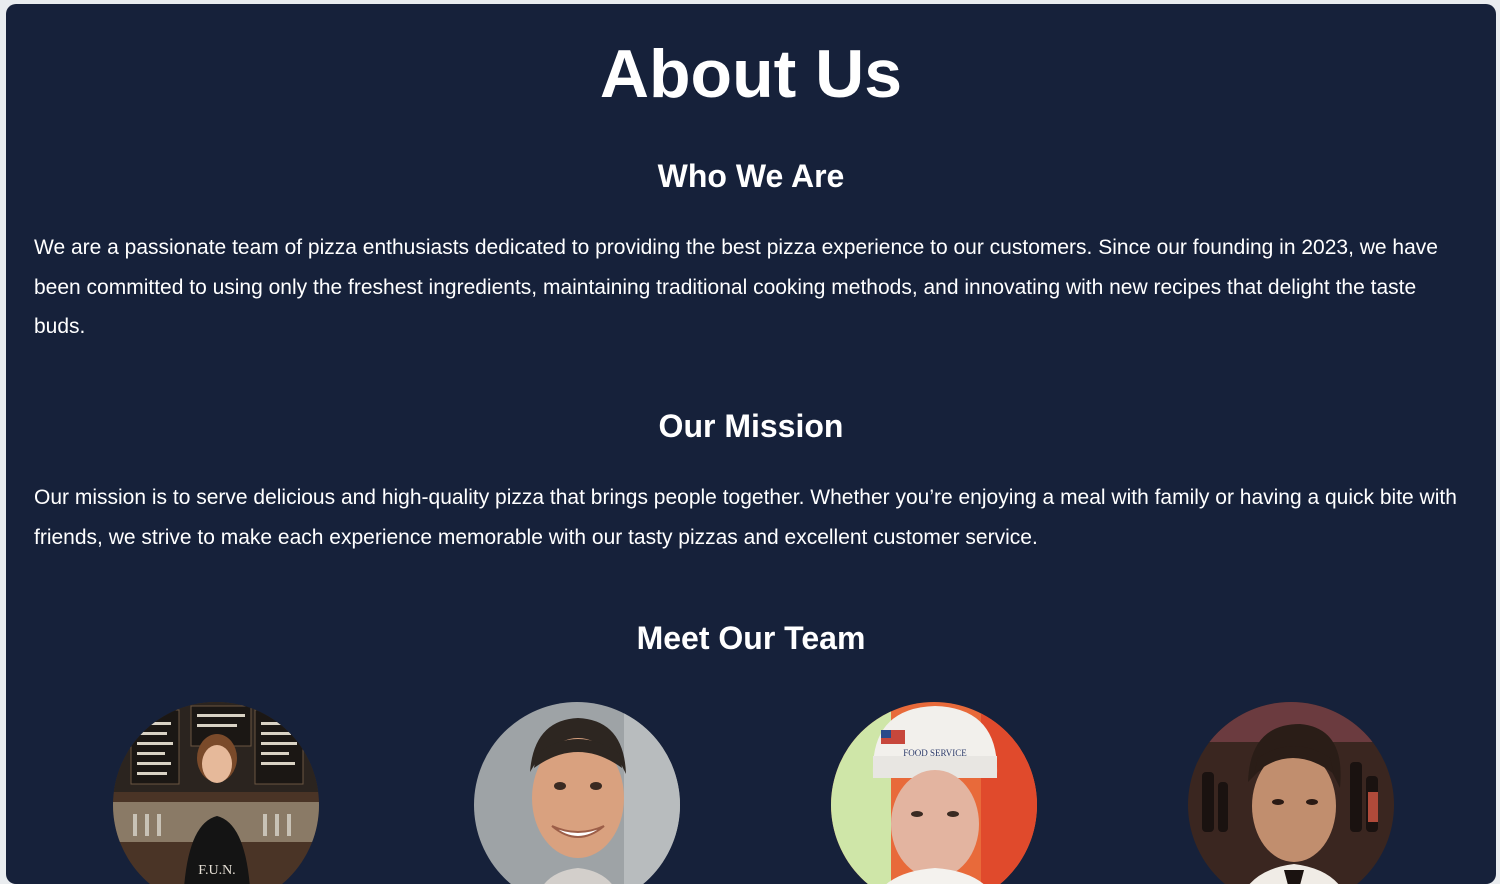 This screenshot has width=1500, height=884. I want to click on meet-our-team-heading: Meet Our Team, so click(751, 638).